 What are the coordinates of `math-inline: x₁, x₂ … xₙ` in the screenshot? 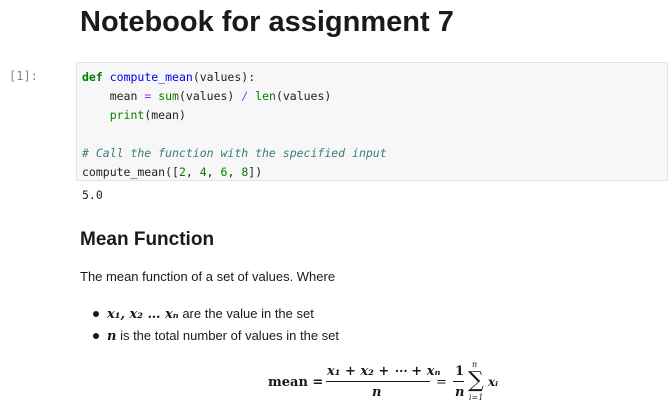 It's located at (143, 314).